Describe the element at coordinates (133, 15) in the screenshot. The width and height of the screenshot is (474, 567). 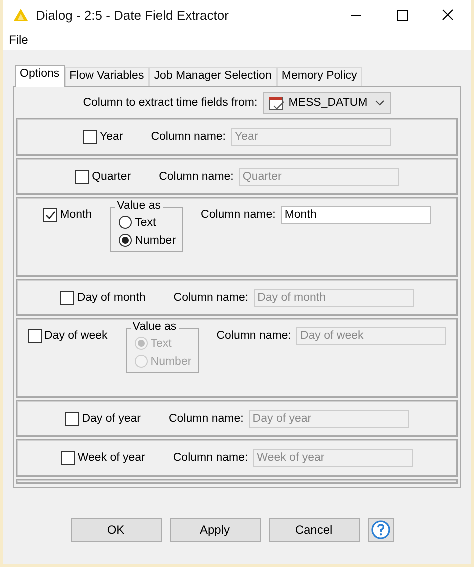
I see `window-title: Dialog - 2:5 - Date Field Extractor` at that location.